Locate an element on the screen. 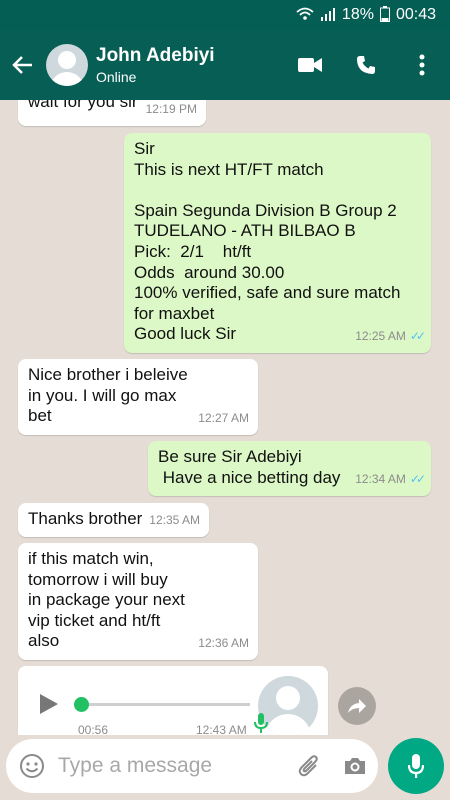 The height and width of the screenshot is (800, 450). forward-icon is located at coordinates (357, 706).